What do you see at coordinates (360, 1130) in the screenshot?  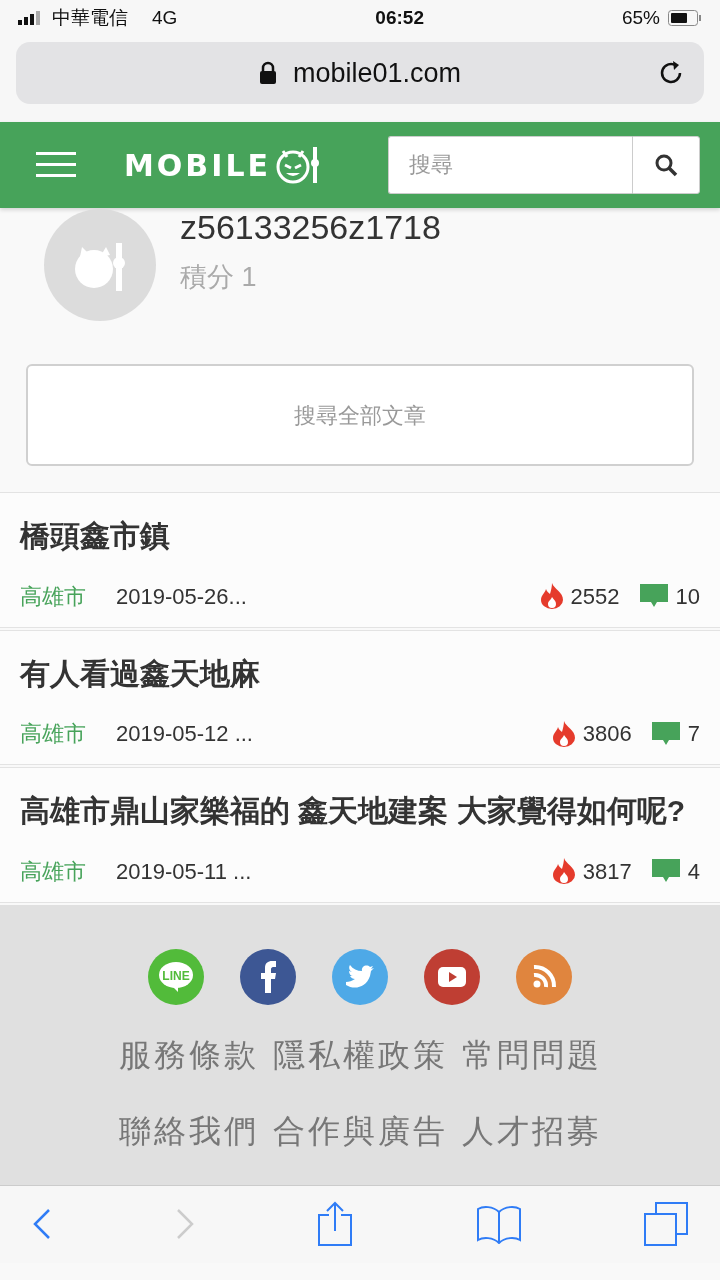 I see `footer-link: 合作與廣告` at bounding box center [360, 1130].